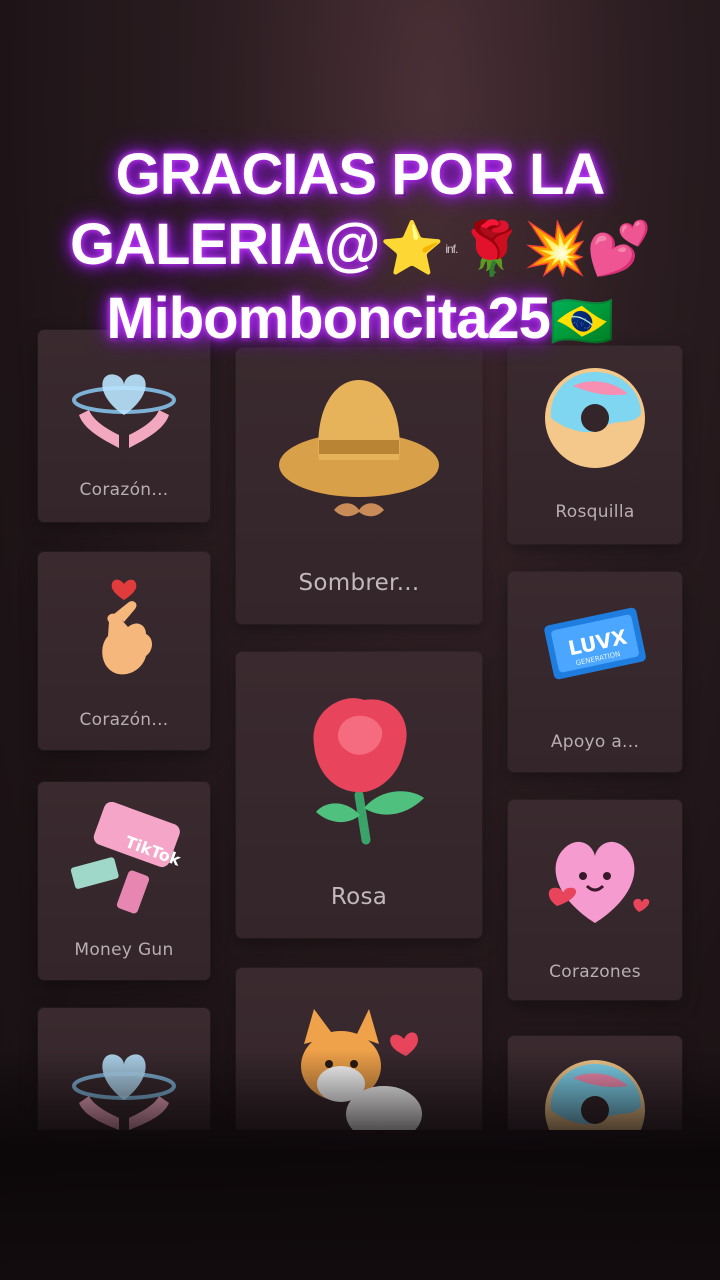 Image resolution: width=720 pixels, height=1280 pixels. What do you see at coordinates (359, 1067) in the screenshot?
I see `corgi-icon` at bounding box center [359, 1067].